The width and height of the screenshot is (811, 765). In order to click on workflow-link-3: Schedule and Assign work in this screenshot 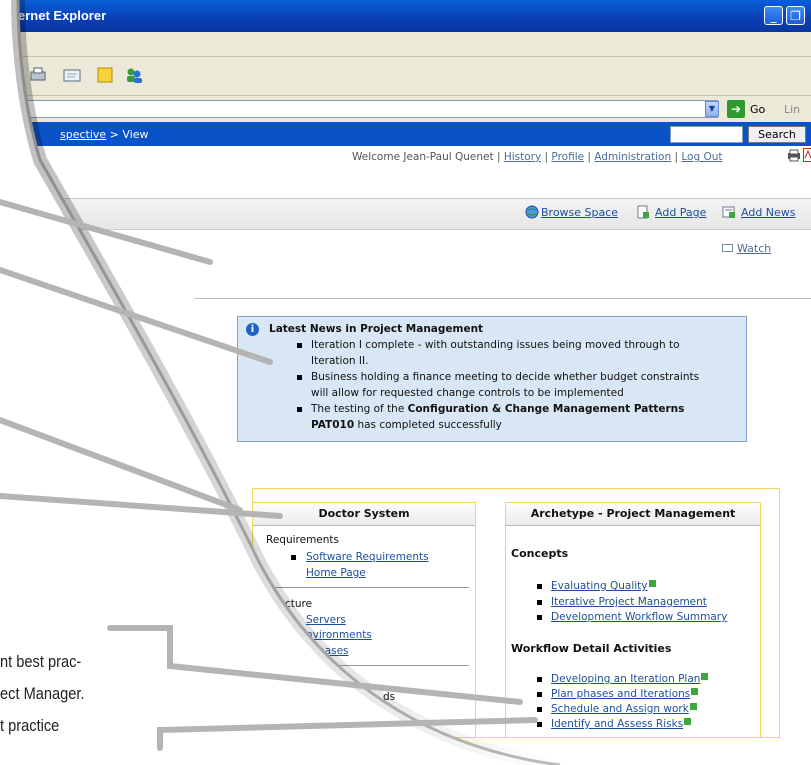, I will do `click(624, 709)`.